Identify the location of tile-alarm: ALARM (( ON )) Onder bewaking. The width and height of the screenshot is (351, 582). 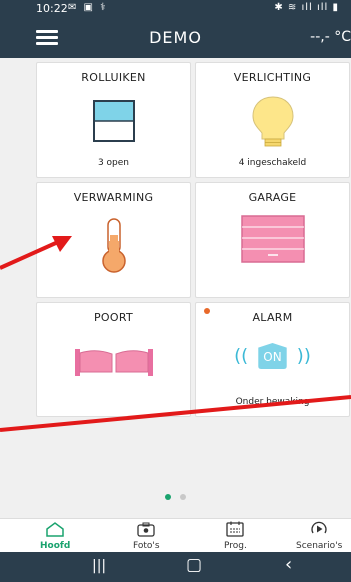
(272, 359).